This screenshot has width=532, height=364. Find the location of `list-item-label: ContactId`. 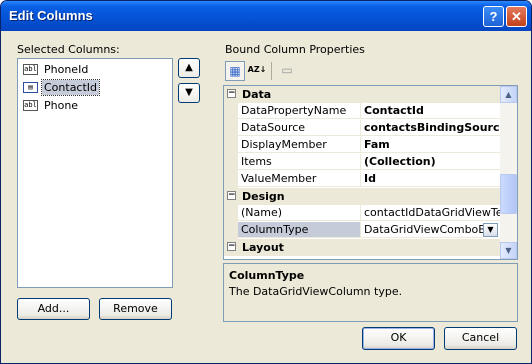

list-item-label: ContactId is located at coordinates (70, 87).